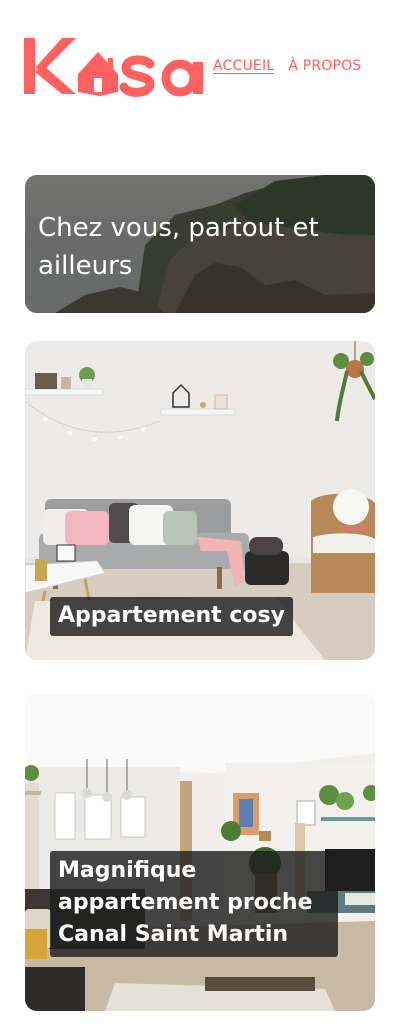 The height and width of the screenshot is (1028, 400). I want to click on hero-banner: Chez vous, partout et ailleurs, so click(200, 244).